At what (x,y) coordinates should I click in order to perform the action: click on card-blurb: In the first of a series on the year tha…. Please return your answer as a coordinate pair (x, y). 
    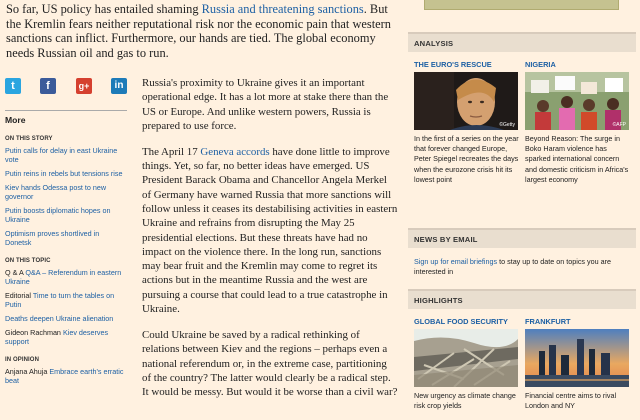
    Looking at the image, I should click on (466, 159).